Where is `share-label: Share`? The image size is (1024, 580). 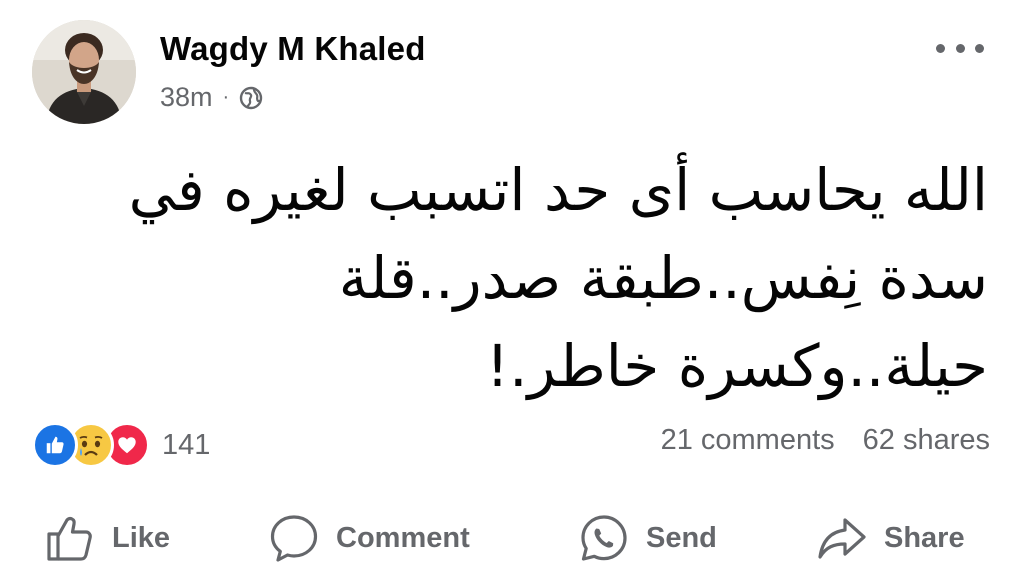
share-label: Share is located at coordinates (924, 537).